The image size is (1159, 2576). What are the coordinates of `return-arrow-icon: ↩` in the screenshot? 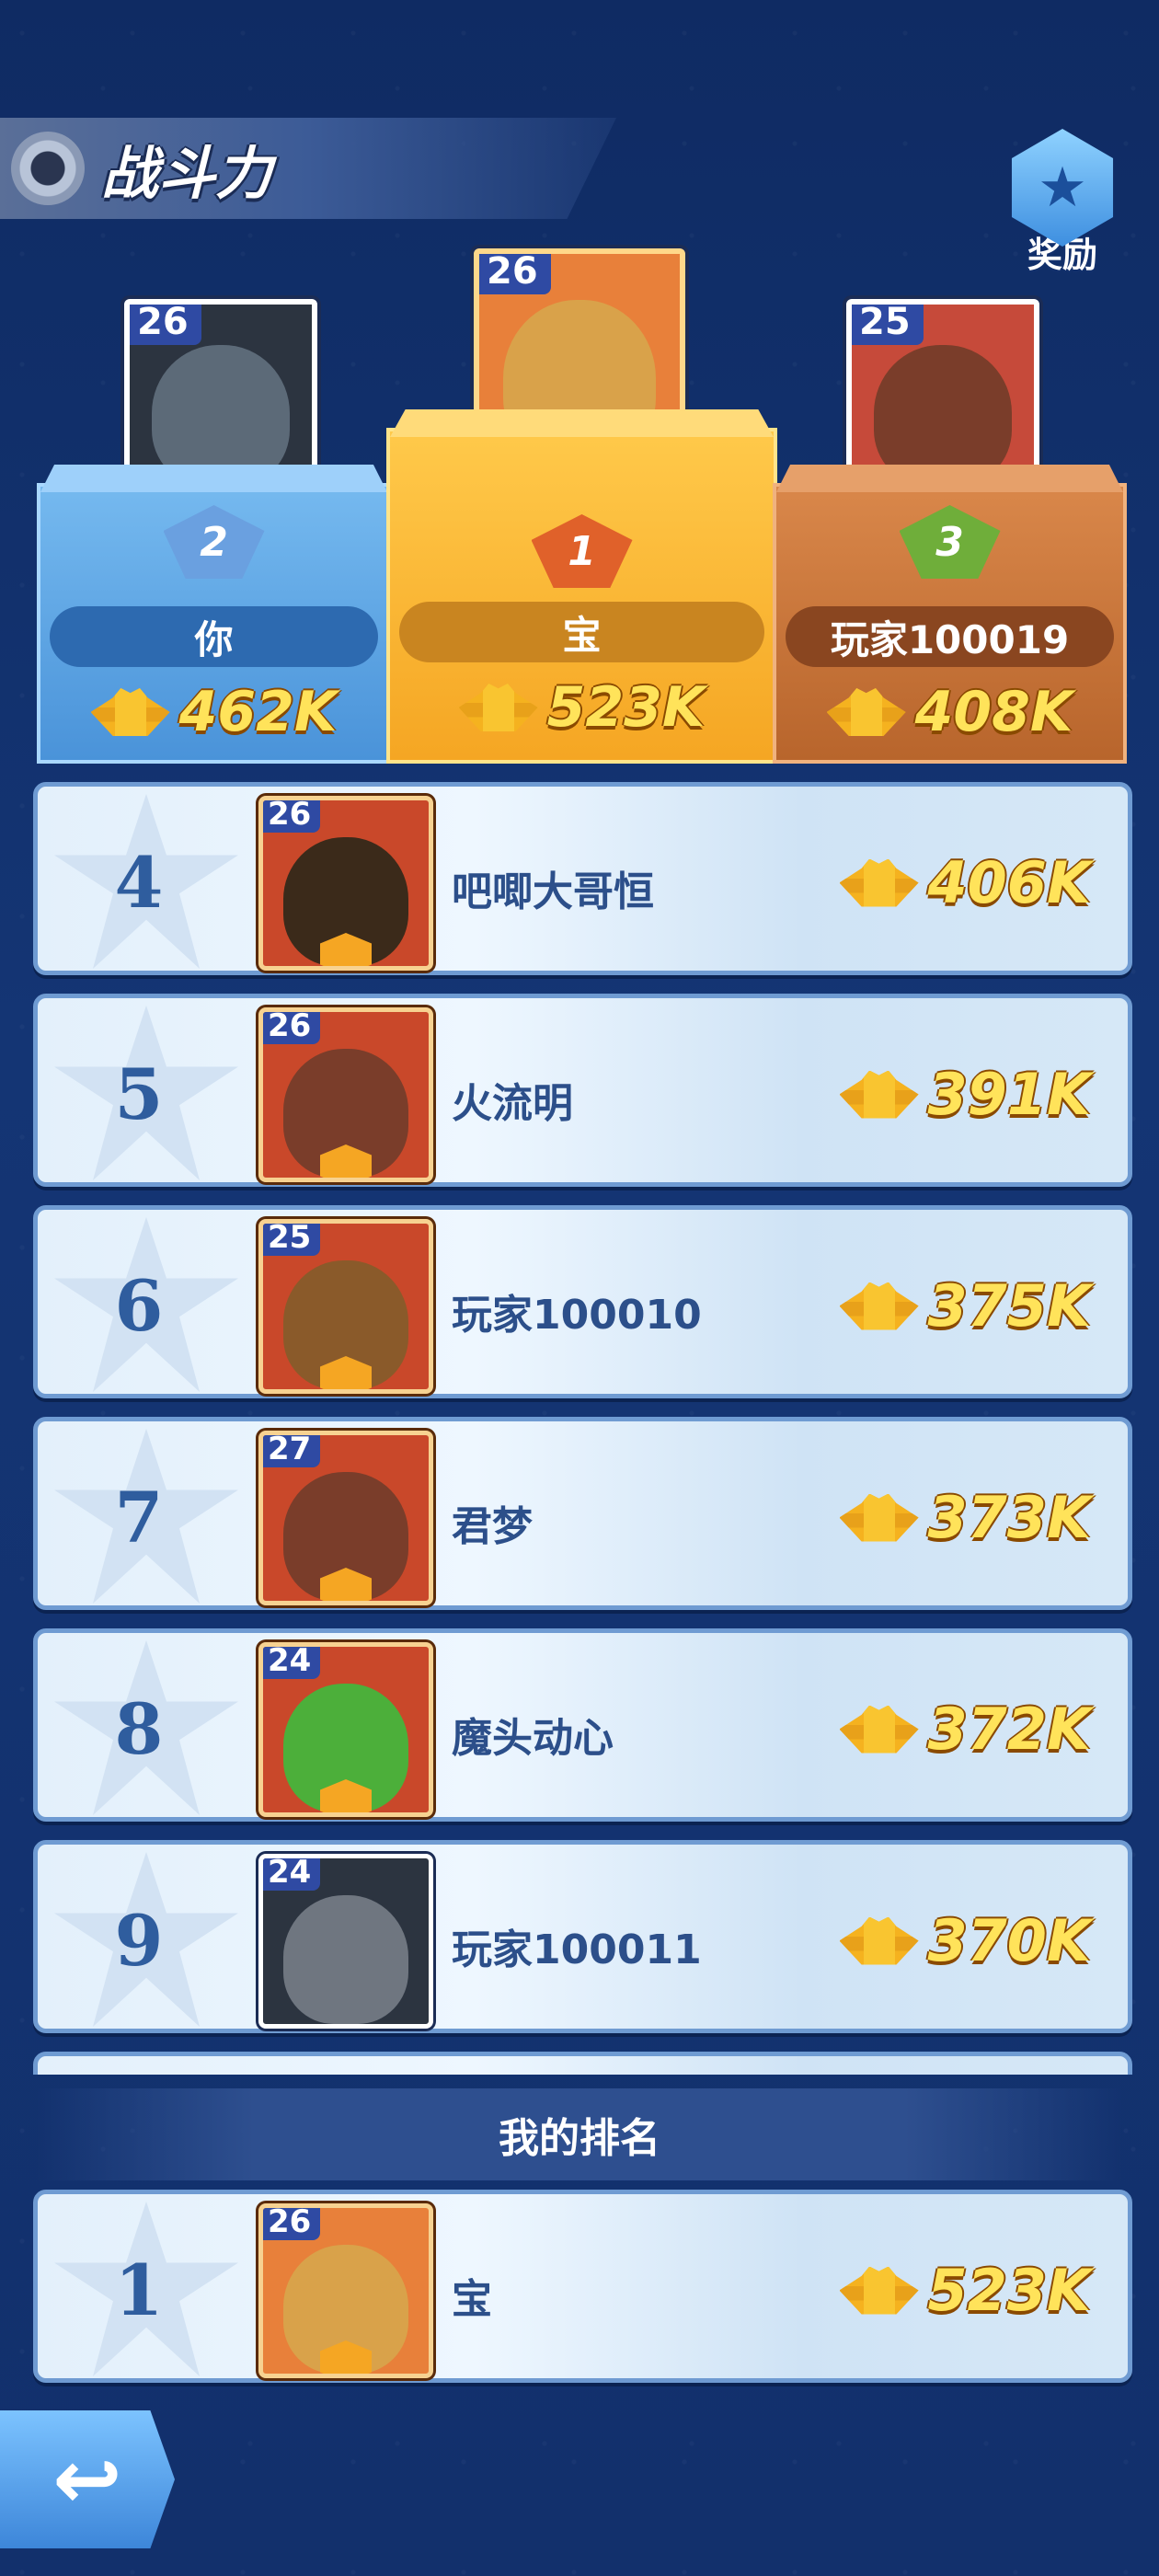 It's located at (87, 2479).